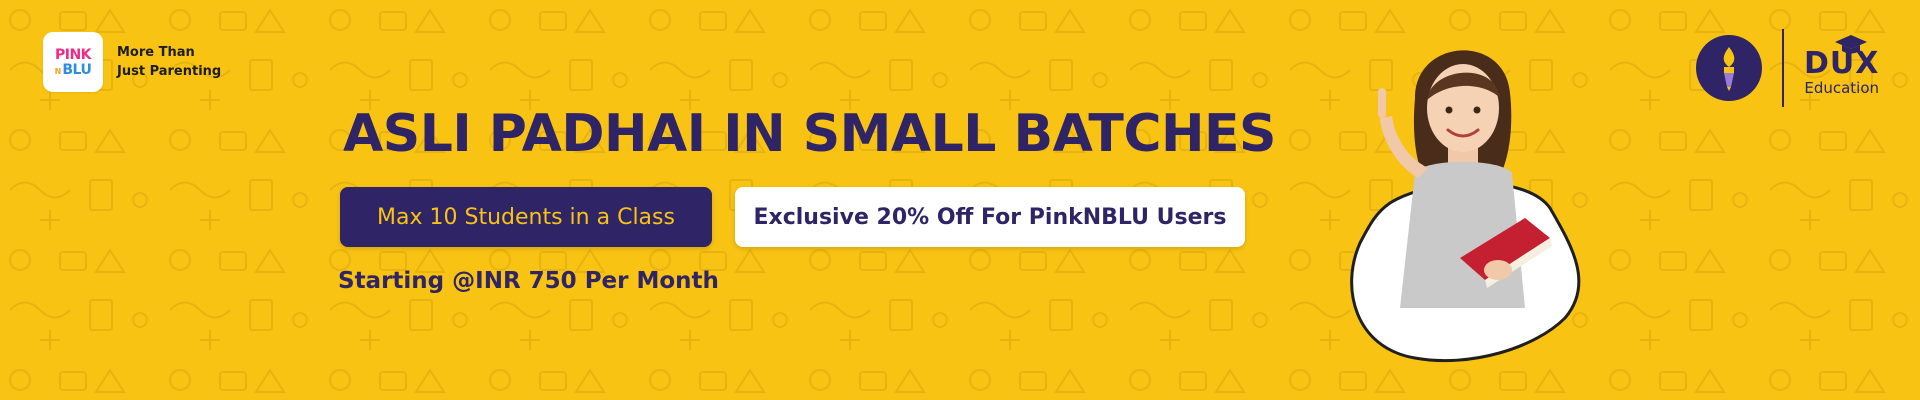 The height and width of the screenshot is (400, 1920). I want to click on logo-pink-text: PINK, so click(73, 54).